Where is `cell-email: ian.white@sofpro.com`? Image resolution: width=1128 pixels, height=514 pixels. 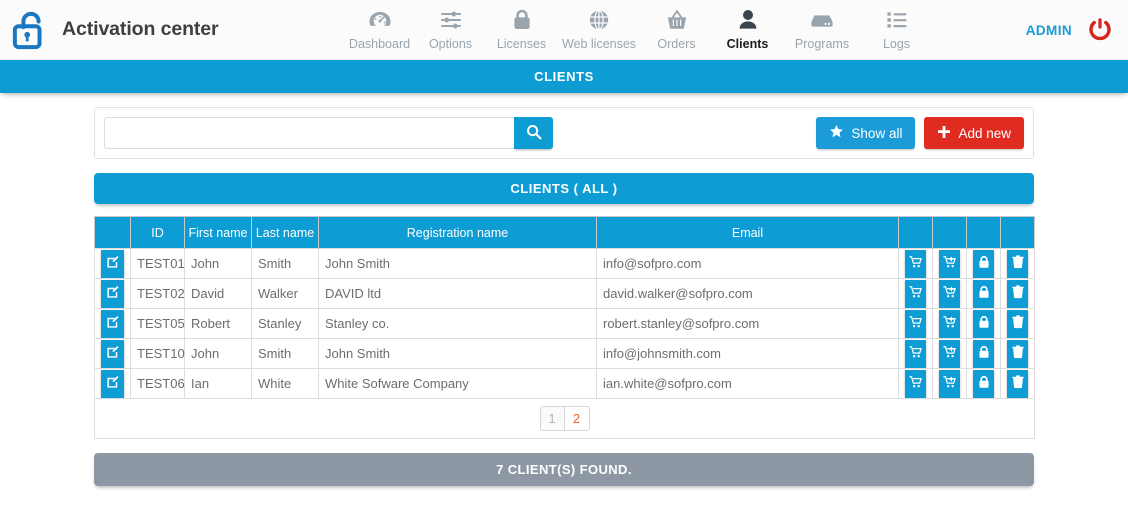
cell-email: ian.white@sofpro.com is located at coordinates (747, 383).